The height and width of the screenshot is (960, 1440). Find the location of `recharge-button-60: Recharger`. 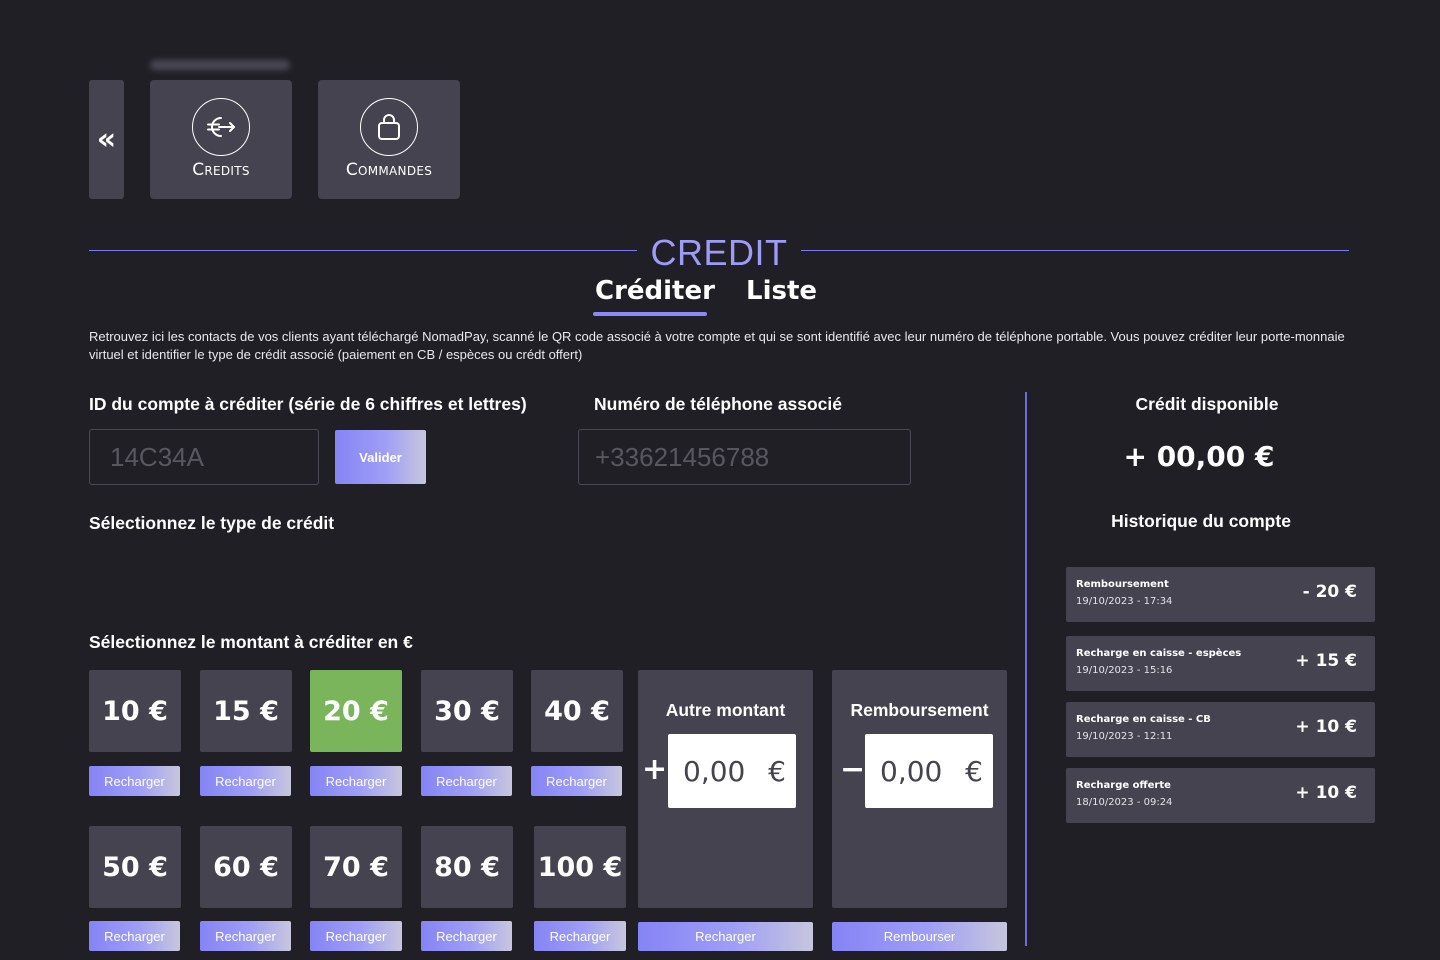

recharge-button-60: Recharger is located at coordinates (245, 936).